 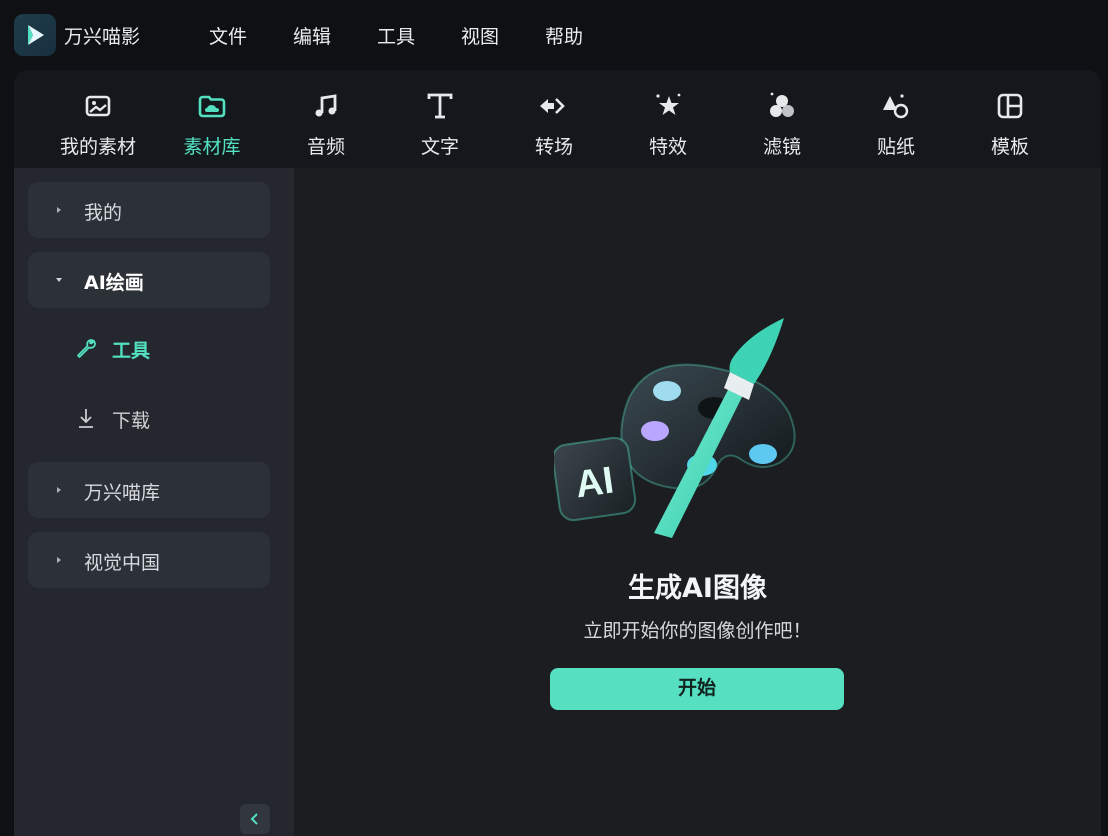 What do you see at coordinates (212, 147) in the screenshot?
I see `tab-label: 素材库` at bounding box center [212, 147].